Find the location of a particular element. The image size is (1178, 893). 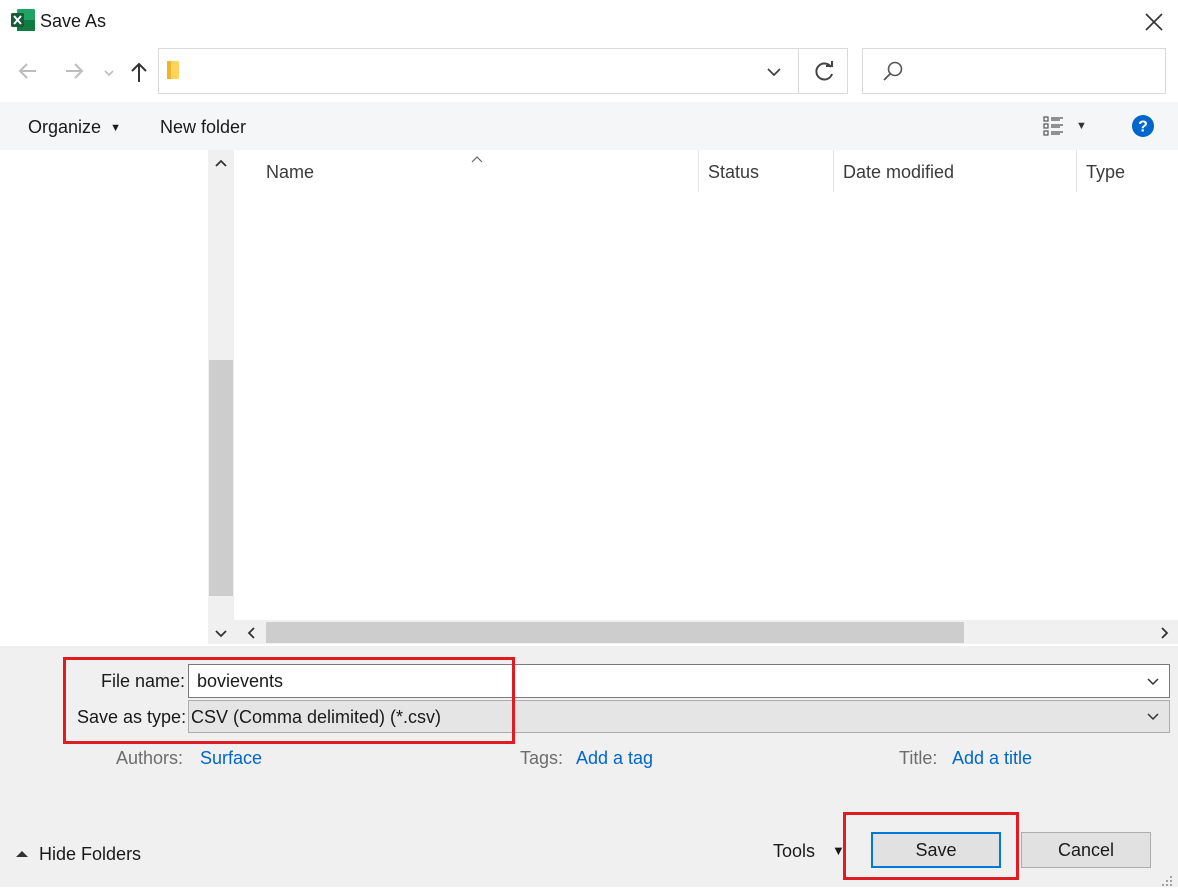

authors-link: Surface is located at coordinates (231, 758).